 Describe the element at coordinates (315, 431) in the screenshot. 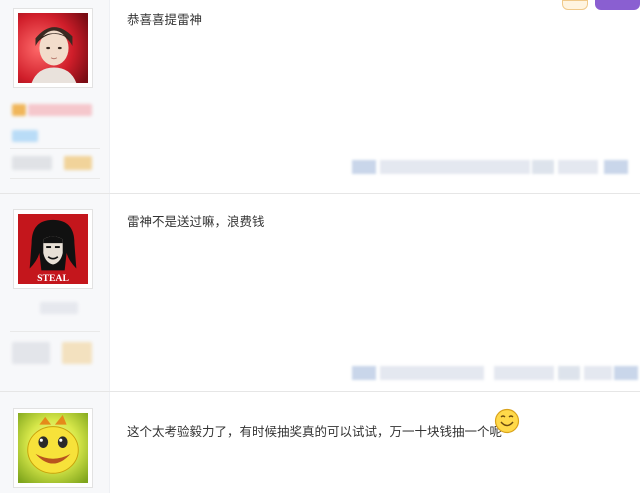

I see `post-content: 这个太考验毅力了，有时候抽奖真的可以试试，万一十块钱抽一个呢` at that location.